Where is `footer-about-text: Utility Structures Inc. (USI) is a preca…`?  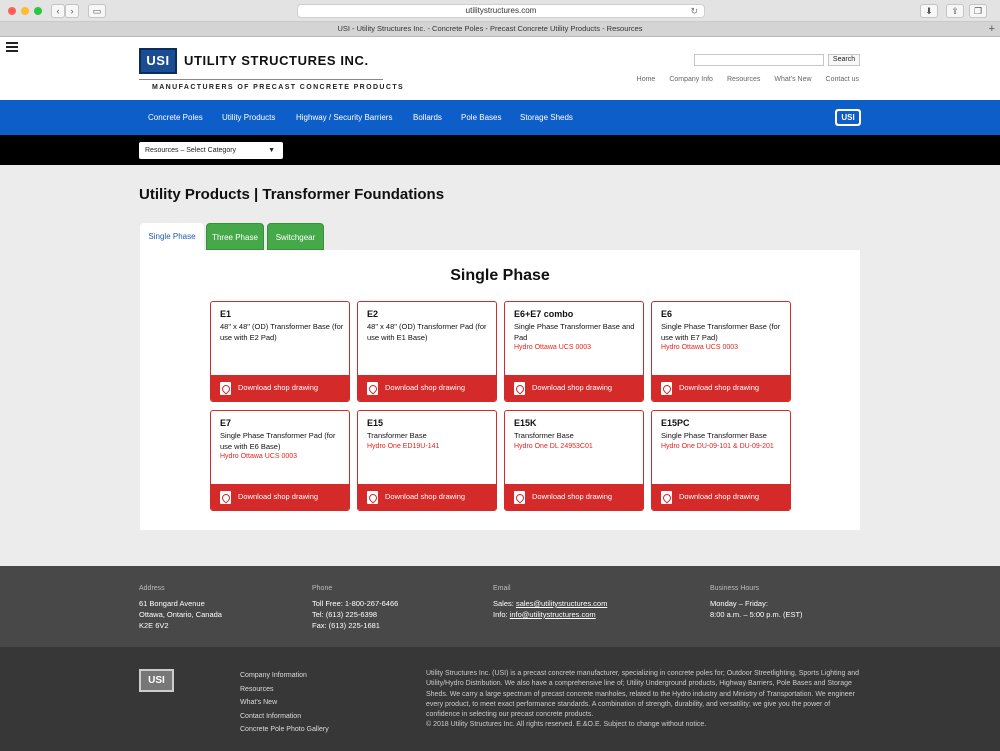 footer-about-text: Utility Structures Inc. (USI) is a preca… is located at coordinates (643, 694).